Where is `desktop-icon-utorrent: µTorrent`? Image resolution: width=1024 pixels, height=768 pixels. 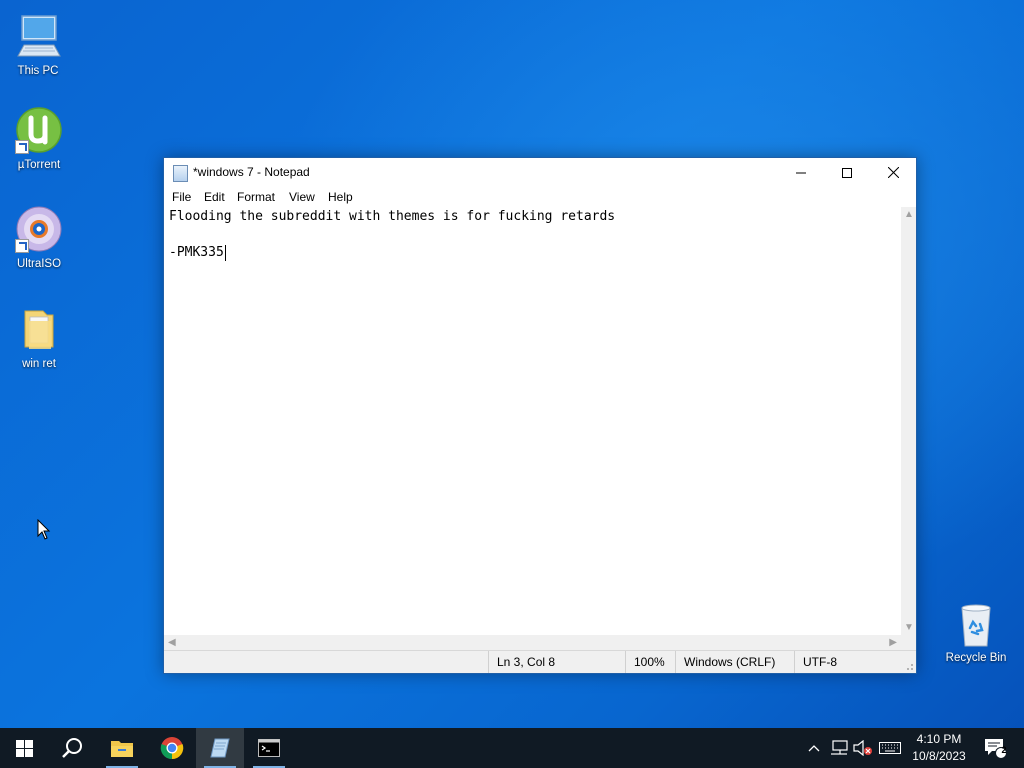 desktop-icon-utorrent: µTorrent is located at coordinates (39, 139).